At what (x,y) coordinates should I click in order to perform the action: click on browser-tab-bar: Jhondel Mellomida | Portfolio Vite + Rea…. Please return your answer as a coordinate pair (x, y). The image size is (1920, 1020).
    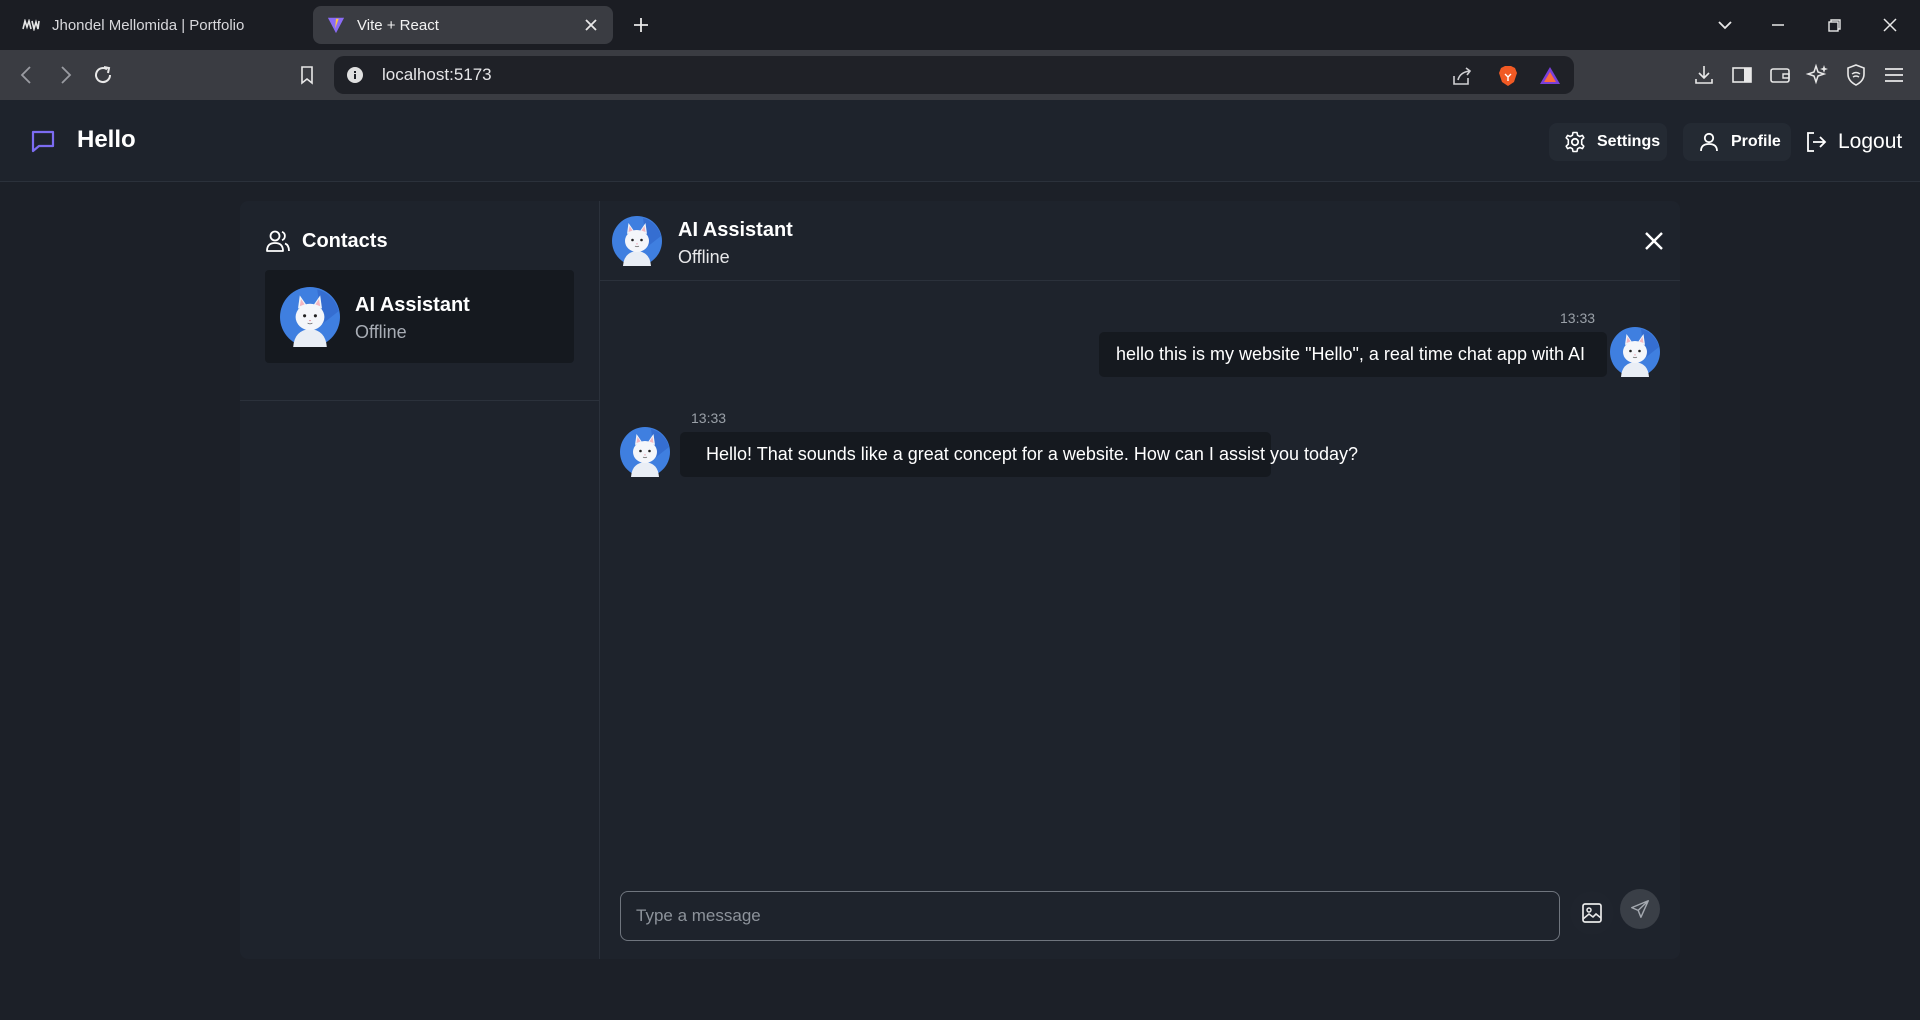
    Looking at the image, I should click on (960, 25).